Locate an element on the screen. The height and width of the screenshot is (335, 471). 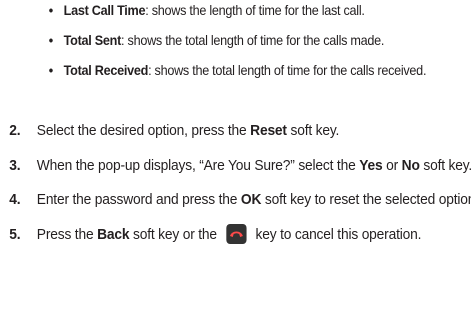
step-text: or is located at coordinates (392, 165).